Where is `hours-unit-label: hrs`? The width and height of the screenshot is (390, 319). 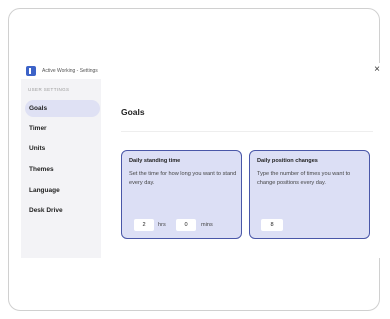
hours-unit-label: hrs is located at coordinates (162, 225).